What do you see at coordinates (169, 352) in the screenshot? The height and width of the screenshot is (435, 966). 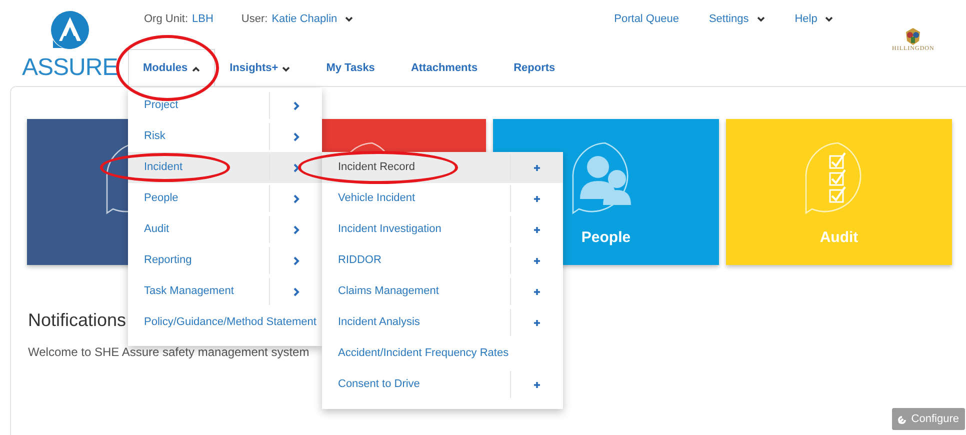 I see `welcome-text: Welcome to SHE Assure safety management system` at bounding box center [169, 352].